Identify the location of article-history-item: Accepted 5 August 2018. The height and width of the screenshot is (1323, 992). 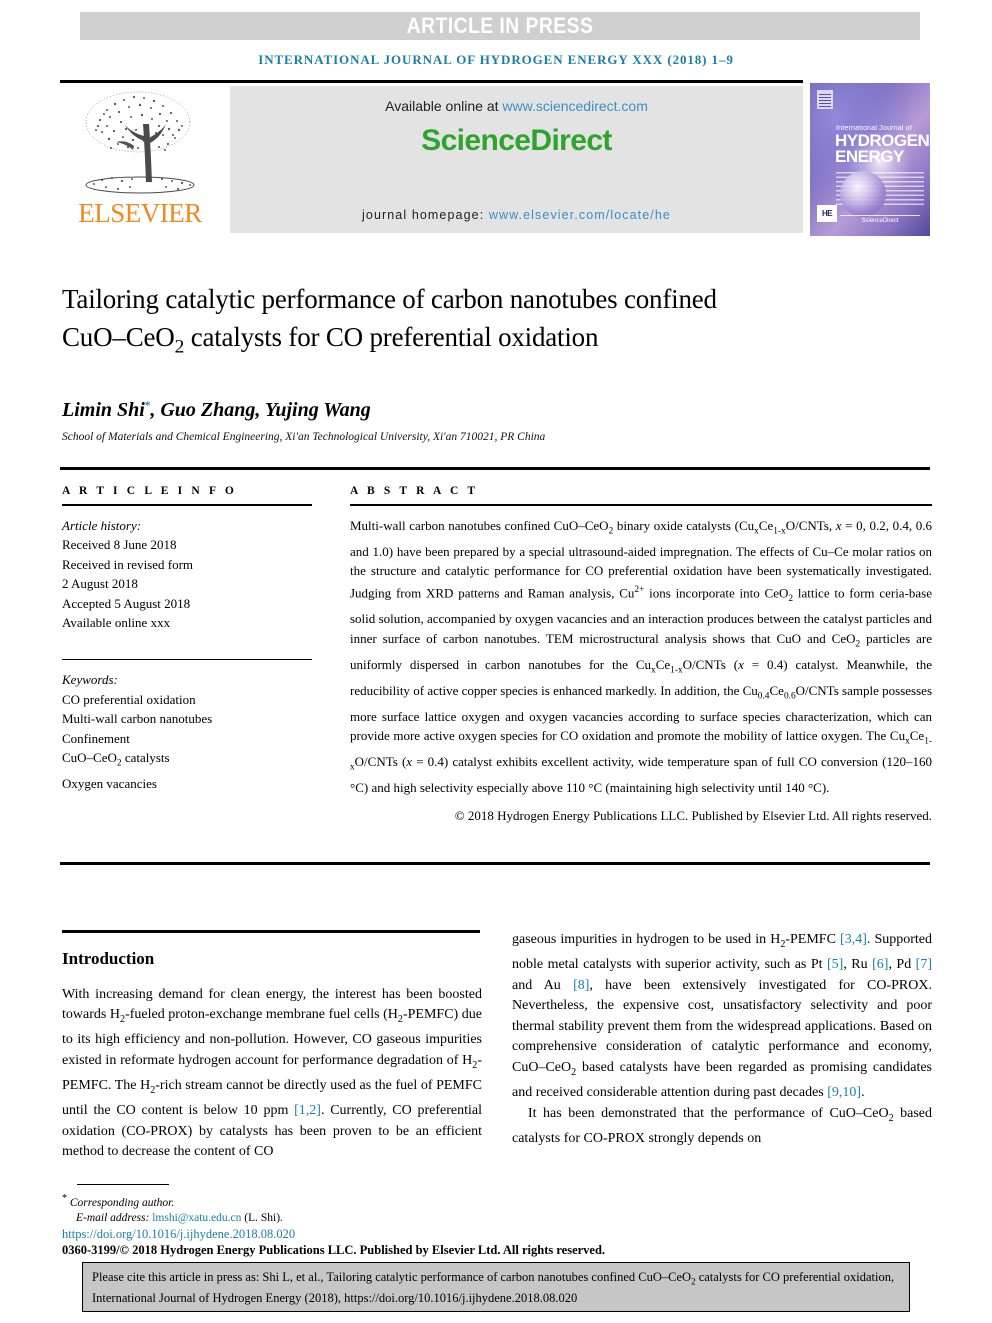
(126, 603).